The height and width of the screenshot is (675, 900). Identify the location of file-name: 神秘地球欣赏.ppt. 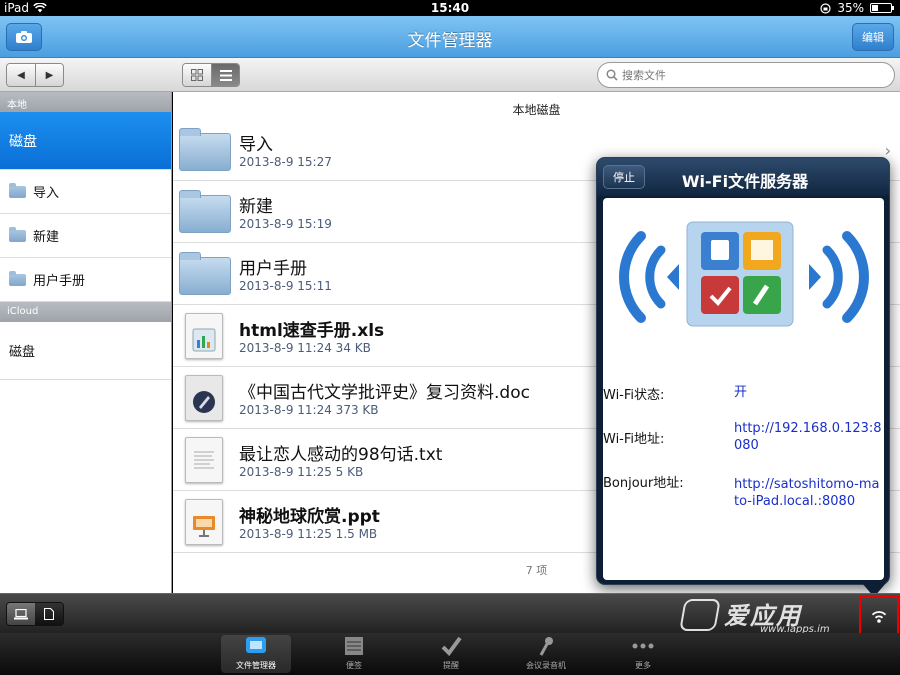
(309, 517).